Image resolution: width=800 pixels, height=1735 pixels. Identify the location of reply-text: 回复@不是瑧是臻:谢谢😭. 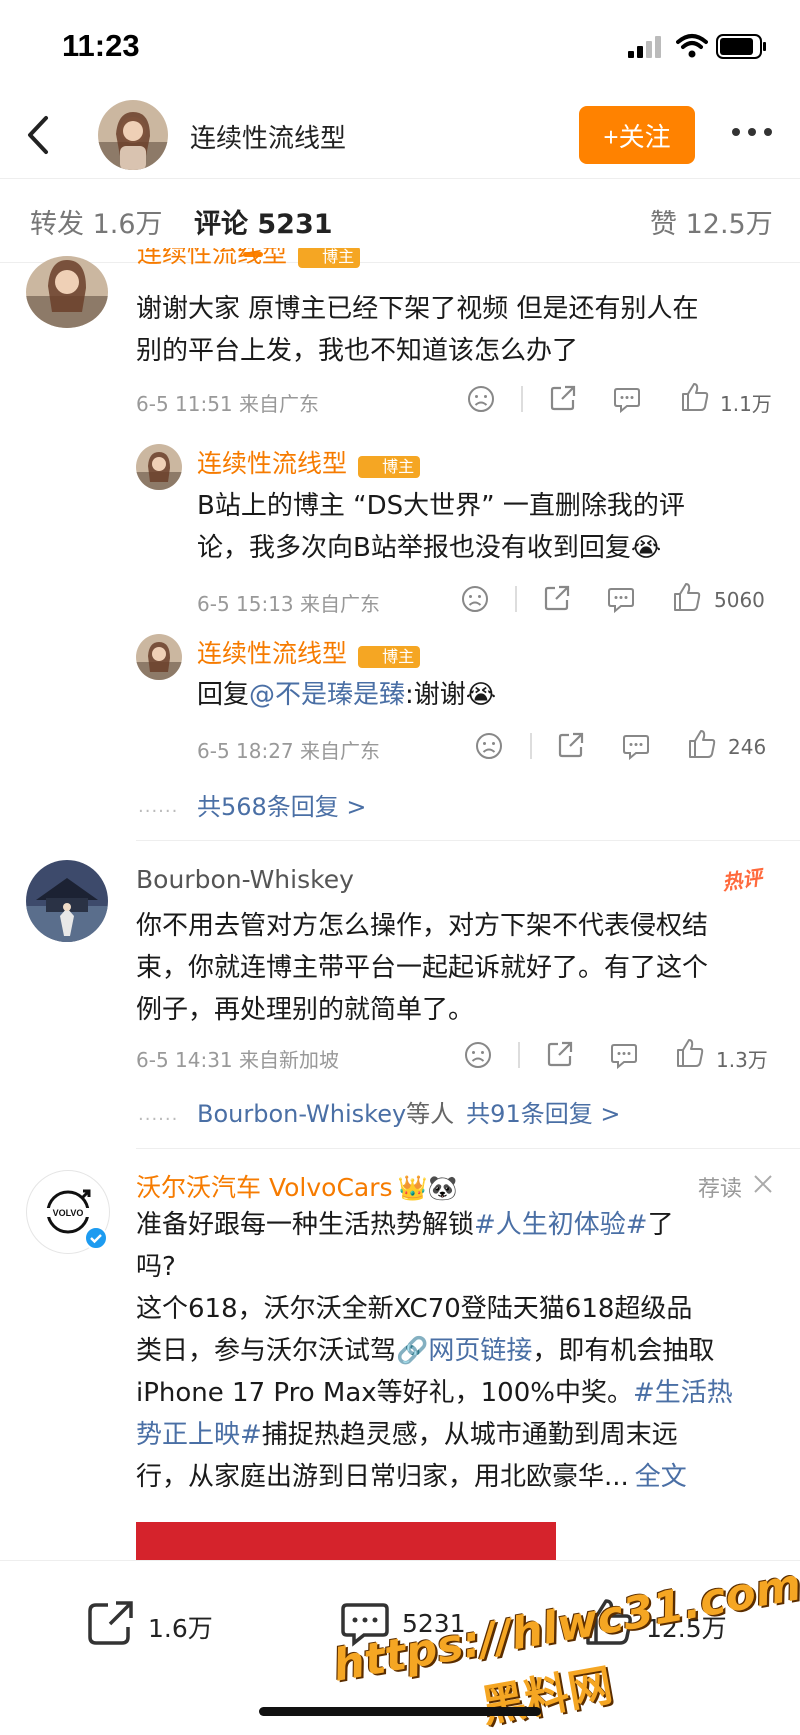
(347, 695).